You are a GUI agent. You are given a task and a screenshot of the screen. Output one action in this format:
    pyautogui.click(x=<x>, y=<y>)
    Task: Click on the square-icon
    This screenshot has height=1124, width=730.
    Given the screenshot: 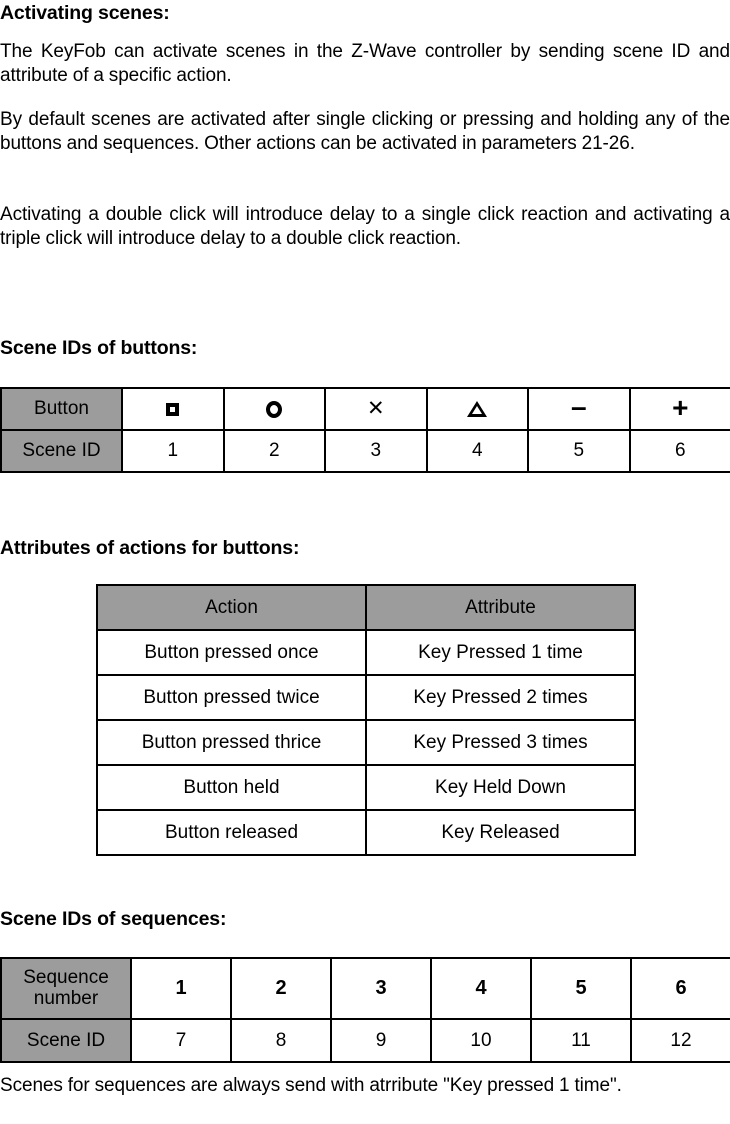 What is the action you would take?
    pyautogui.click(x=173, y=409)
    